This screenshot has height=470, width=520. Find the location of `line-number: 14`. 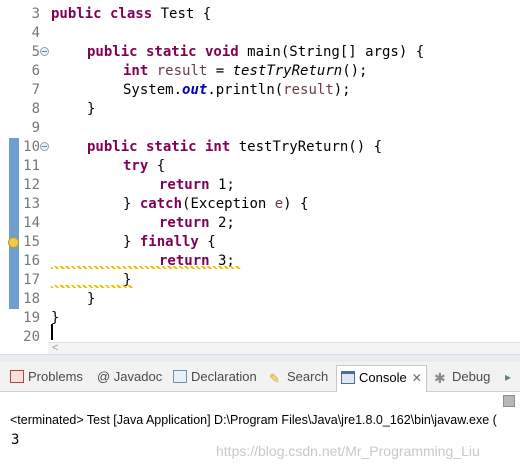

line-number: 14 is located at coordinates (31, 223).